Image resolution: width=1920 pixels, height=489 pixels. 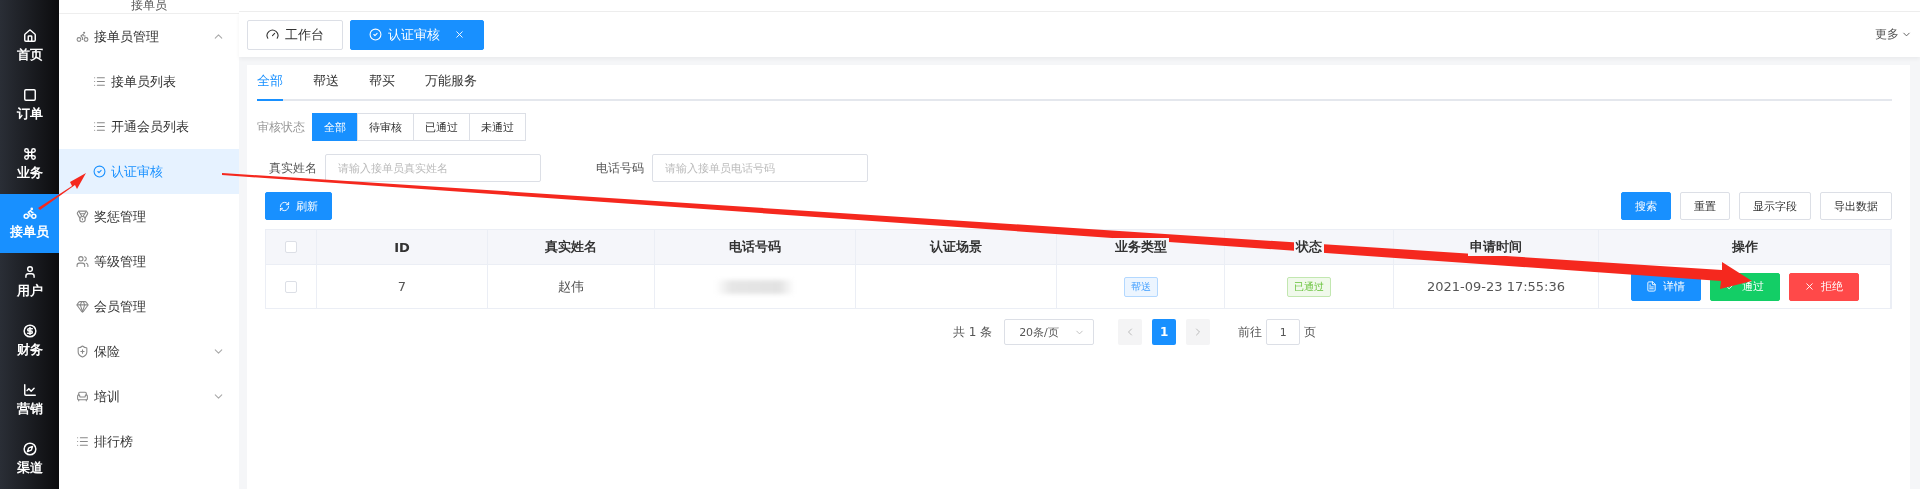 What do you see at coordinates (755, 247) in the screenshot?
I see `column-header: 电话号码` at bounding box center [755, 247].